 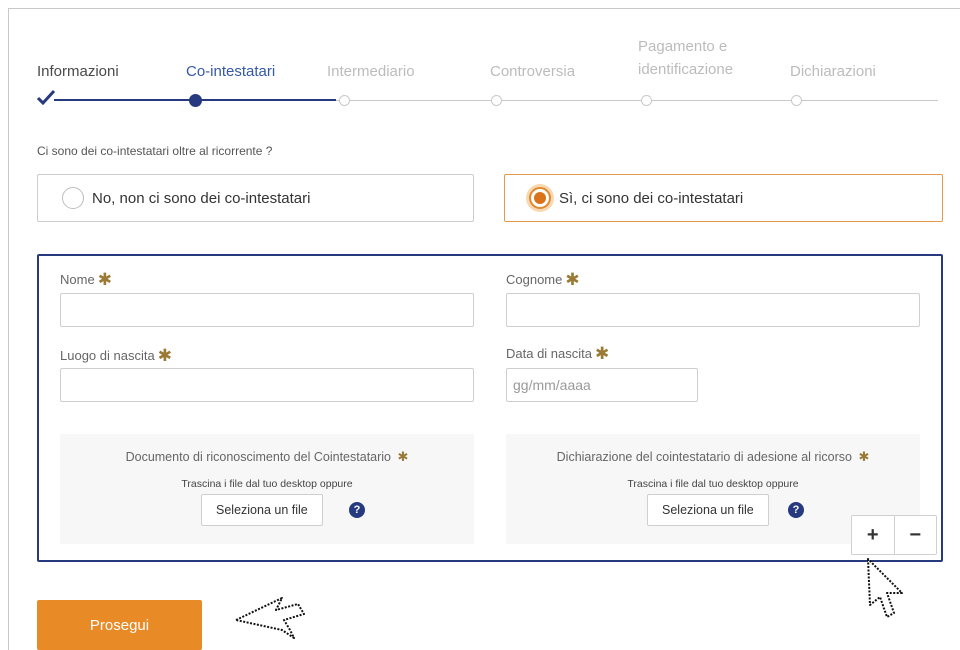 I want to click on add-remove-cointestatario-group: + −, so click(x=894, y=535).